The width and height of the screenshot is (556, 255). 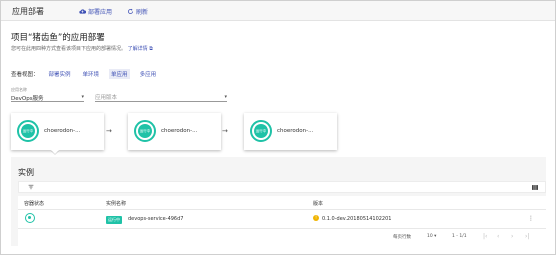 I want to click on view-switcher: 查看视图： 部署实例 单环境 单应用 多应用, so click(x=88, y=74).